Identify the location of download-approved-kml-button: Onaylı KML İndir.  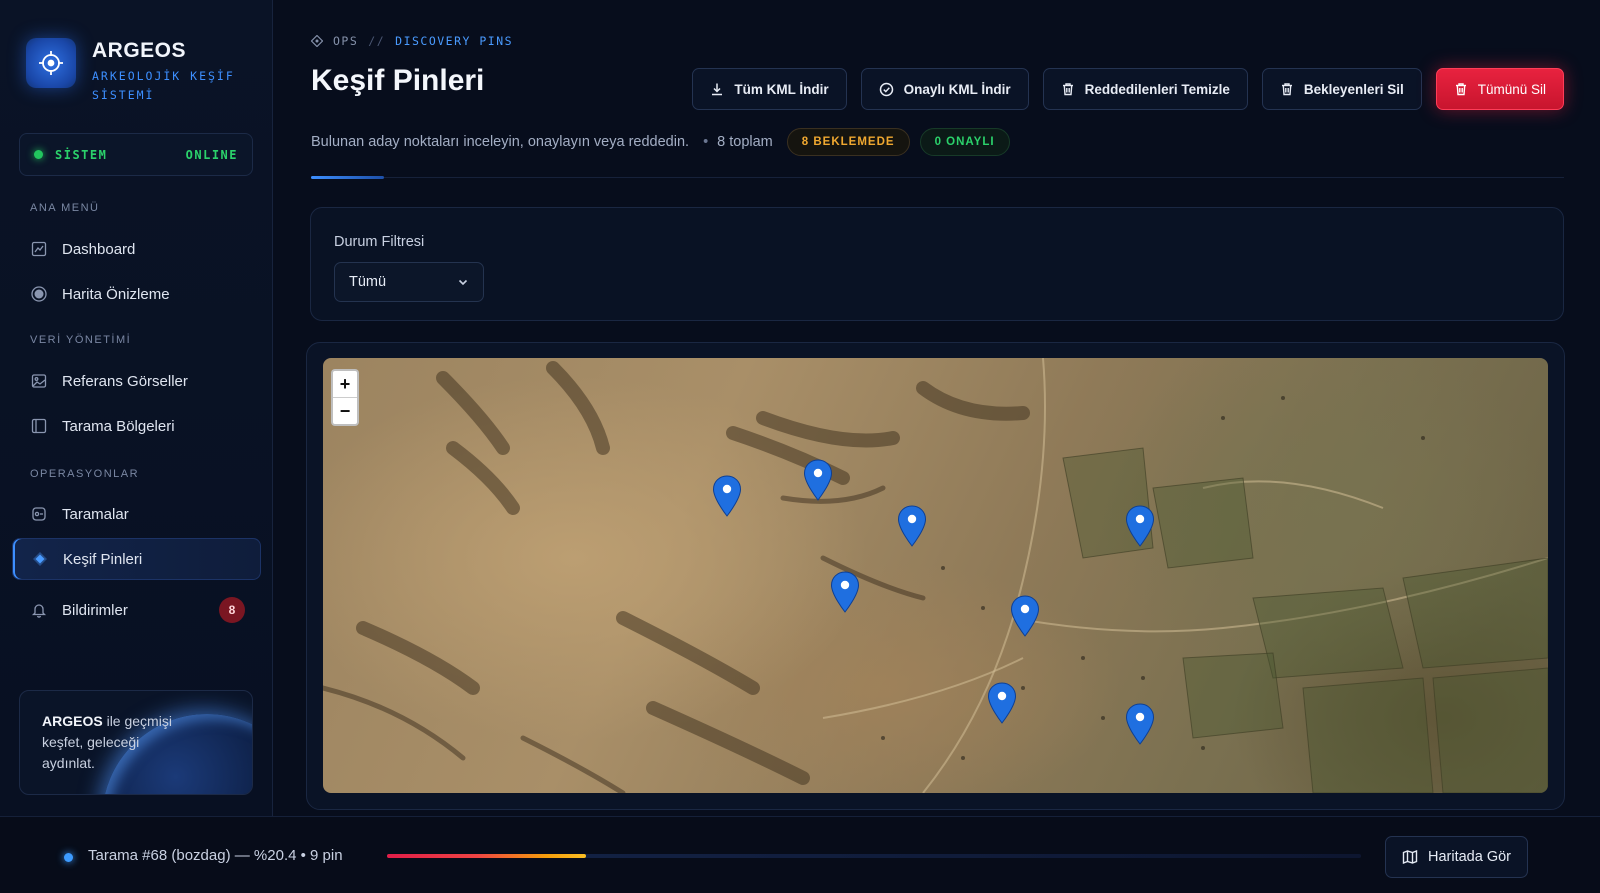
(944, 89).